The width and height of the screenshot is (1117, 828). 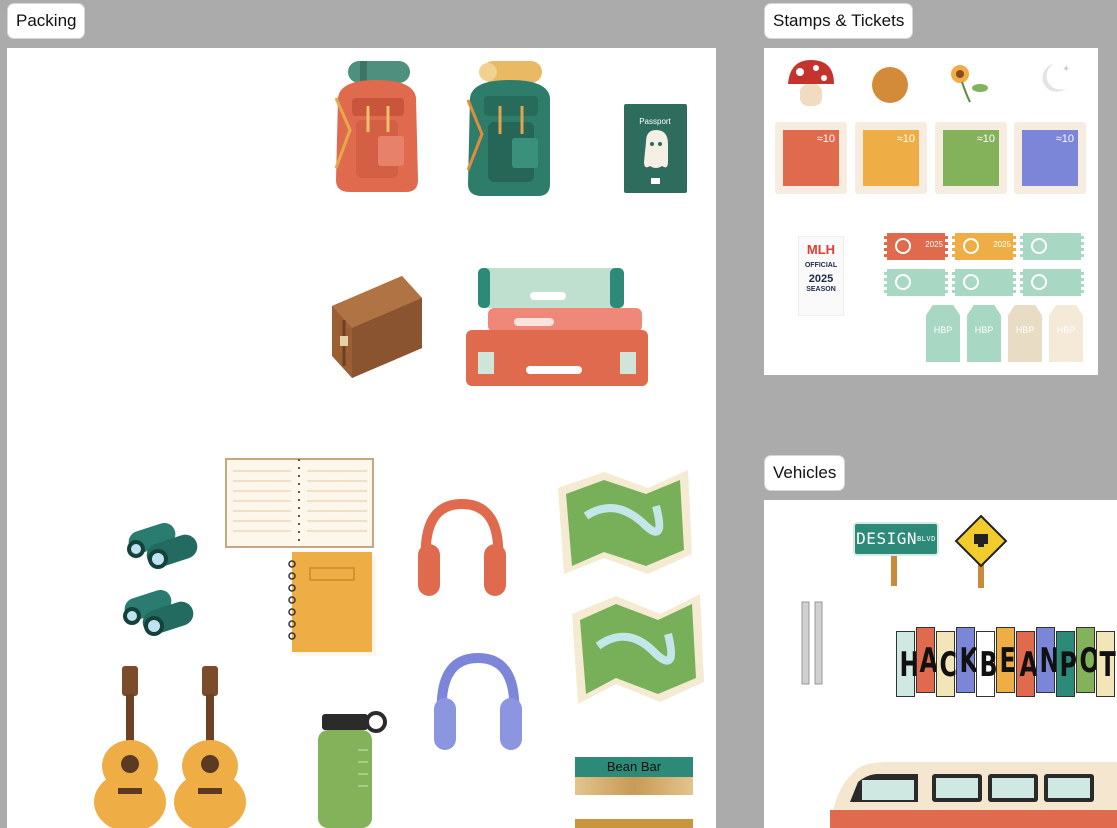 What do you see at coordinates (896, 555) in the screenshot?
I see `design-blvd-sign-sticker: DESIGNBLVD` at bounding box center [896, 555].